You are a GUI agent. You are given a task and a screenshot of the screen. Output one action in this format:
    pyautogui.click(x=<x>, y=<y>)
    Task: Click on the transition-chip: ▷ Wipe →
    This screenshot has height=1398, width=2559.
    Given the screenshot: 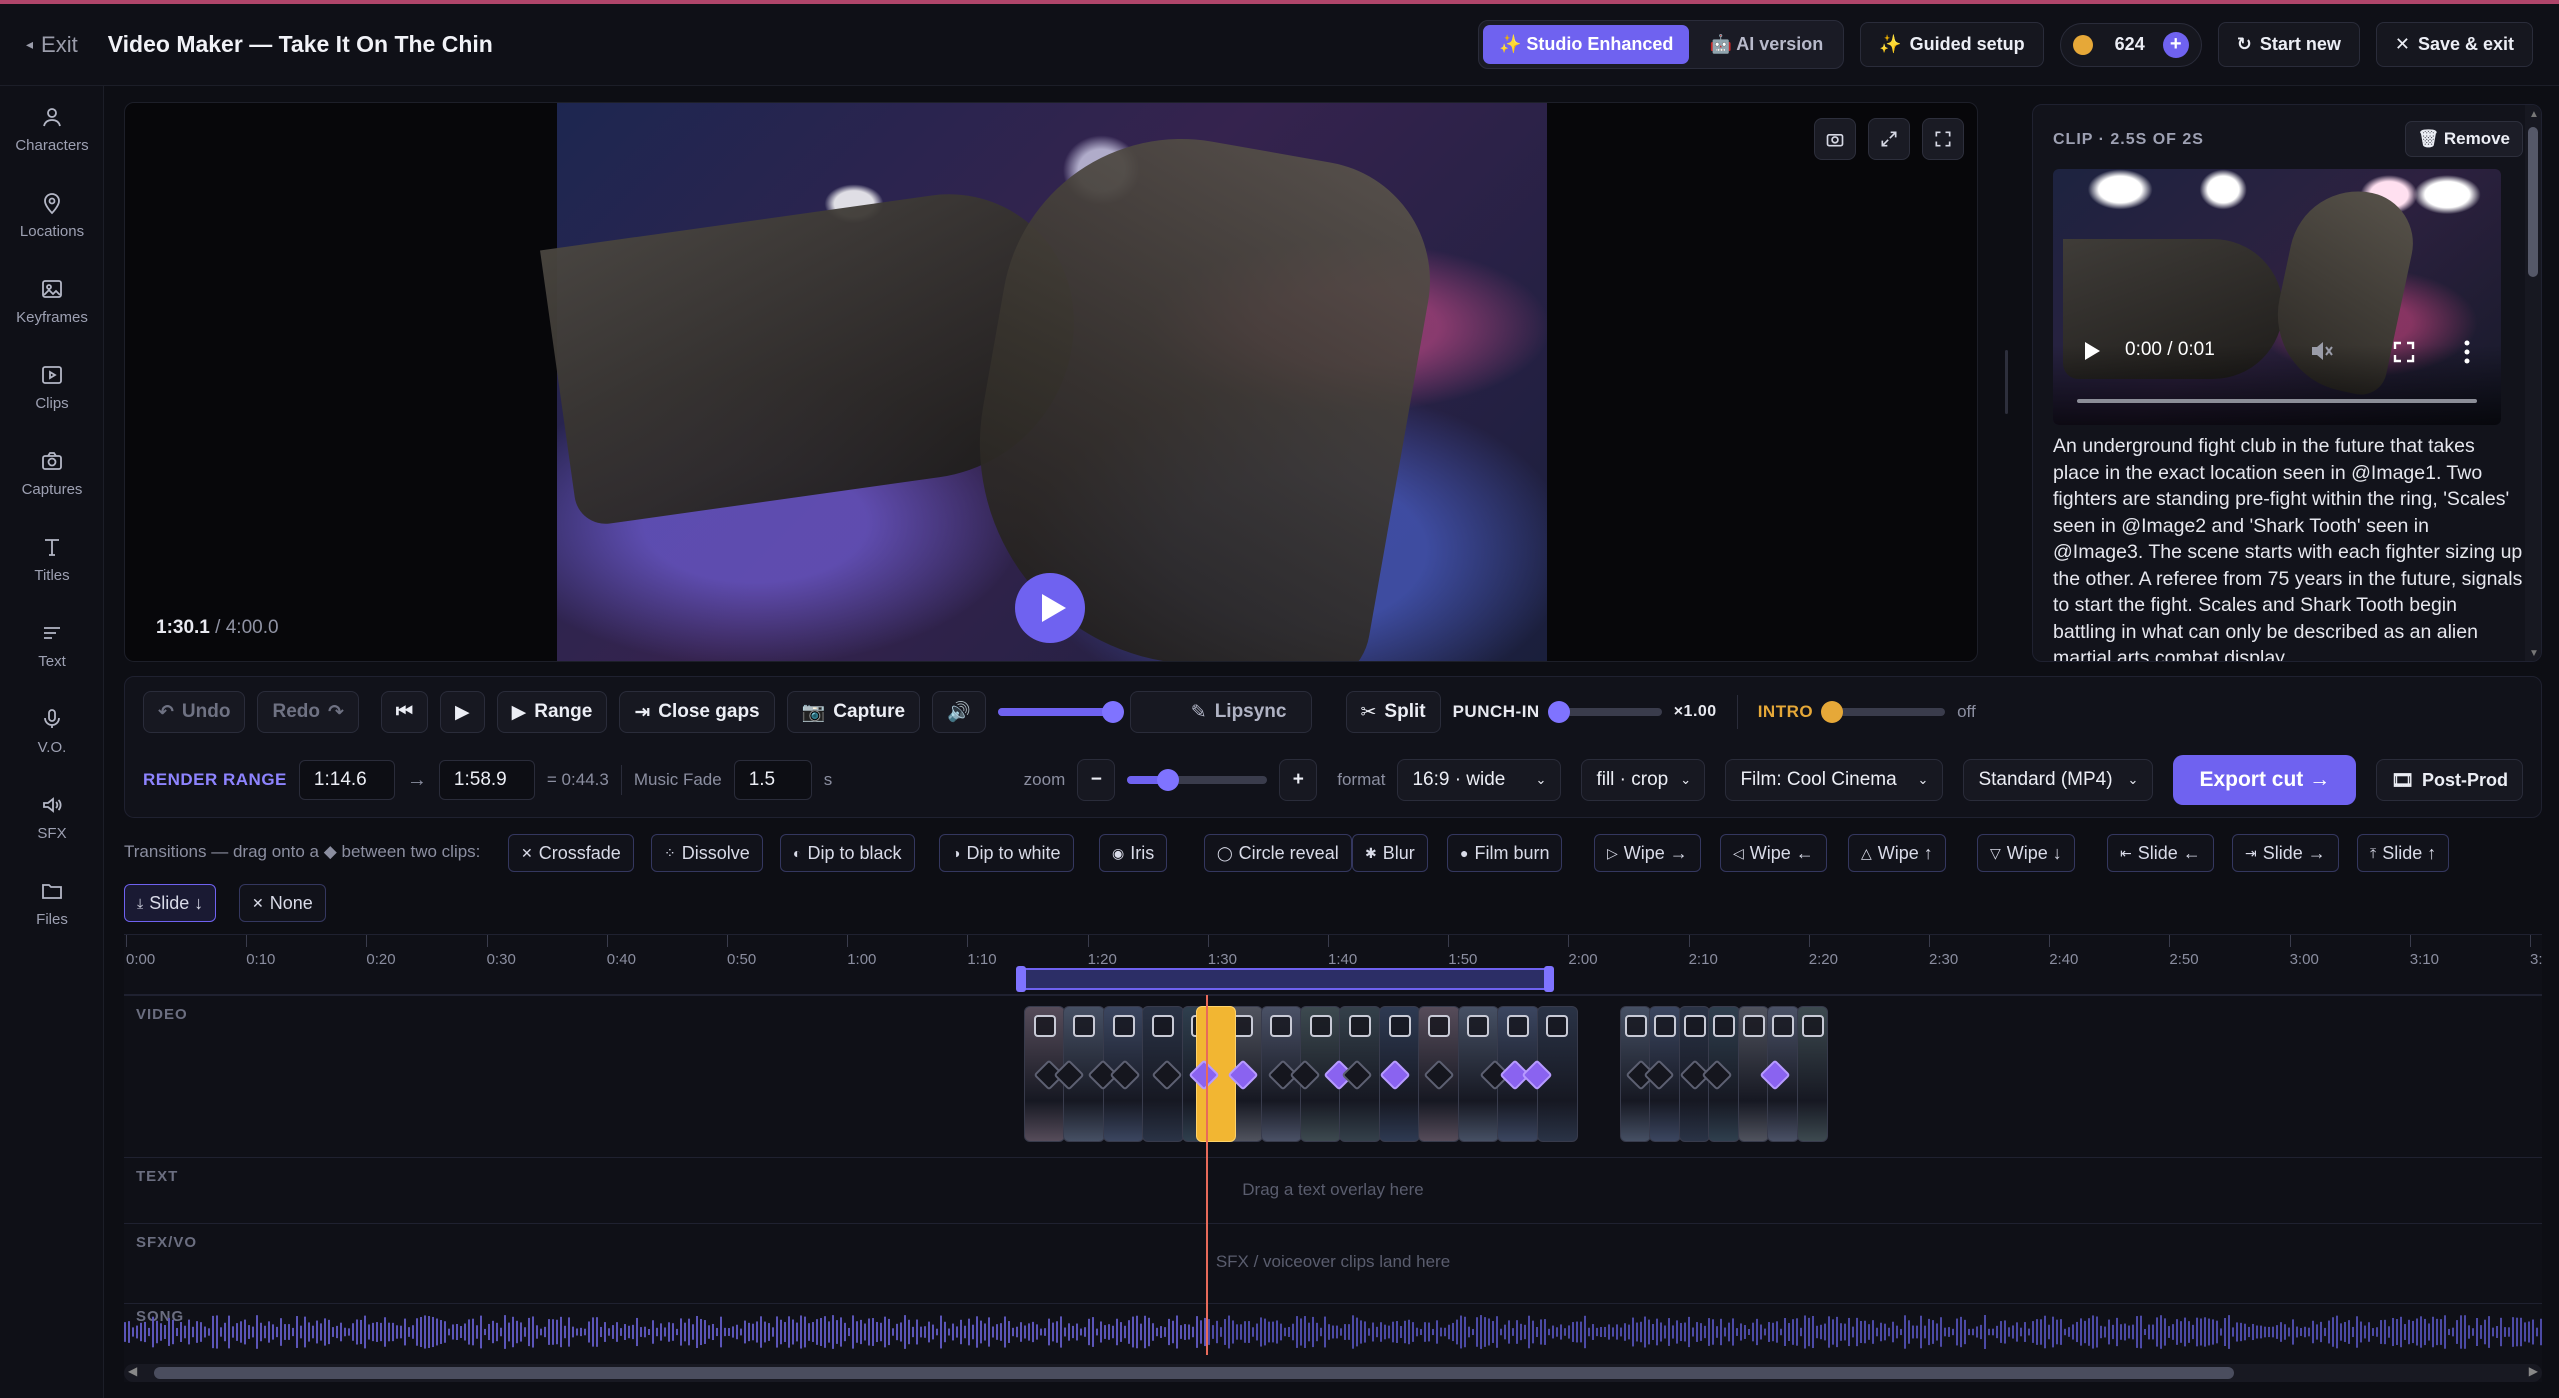 What is the action you would take?
    pyautogui.click(x=1647, y=853)
    